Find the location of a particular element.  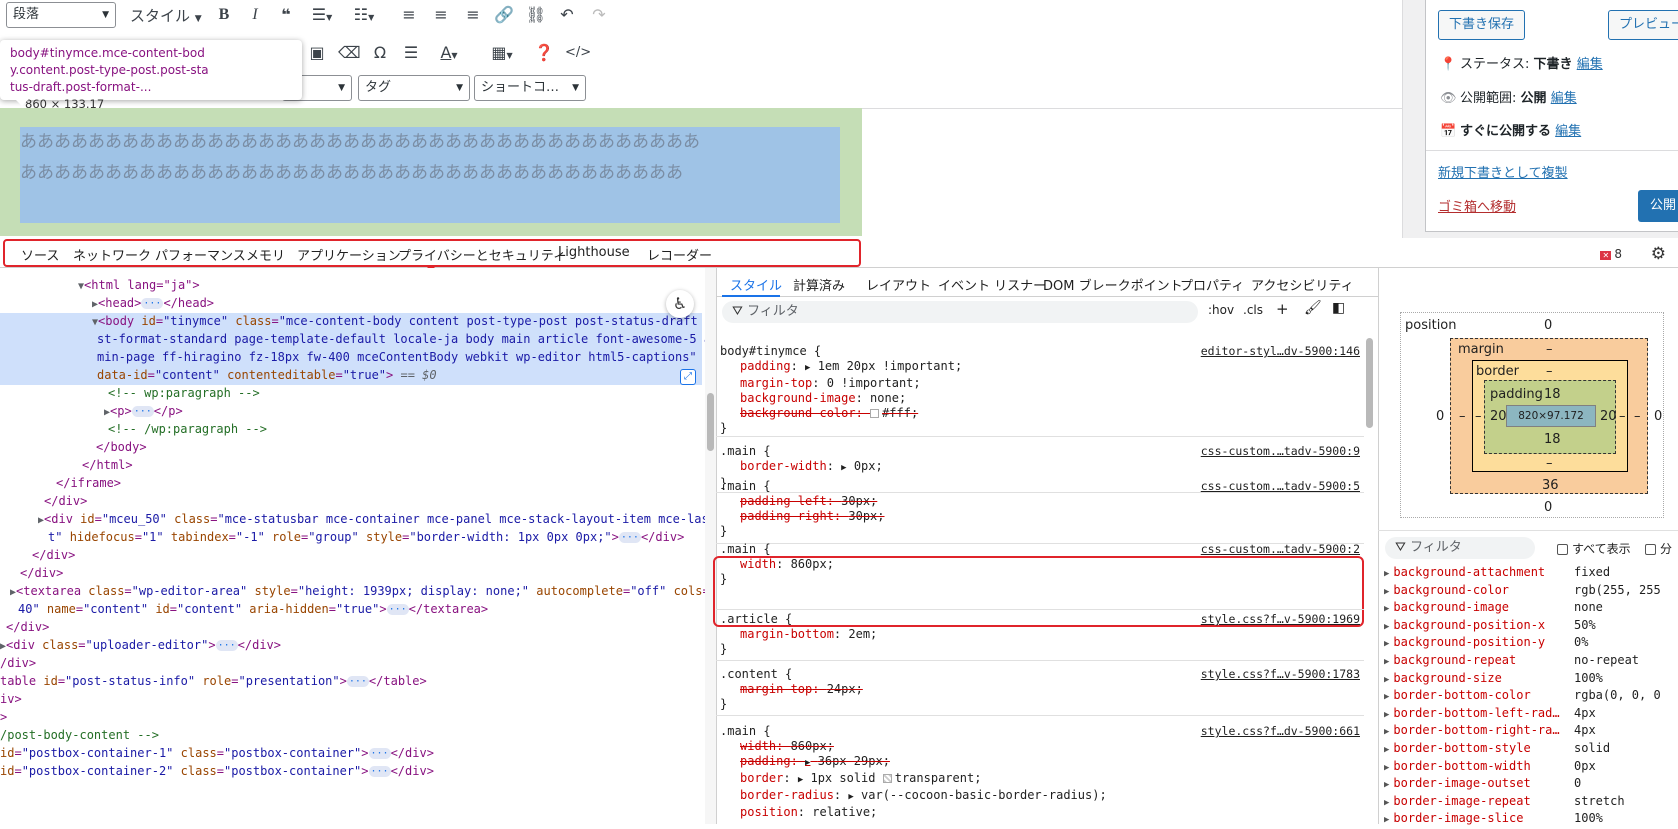

rule-prop-overridden: margin-top: 24px; is located at coordinates (1040, 689).